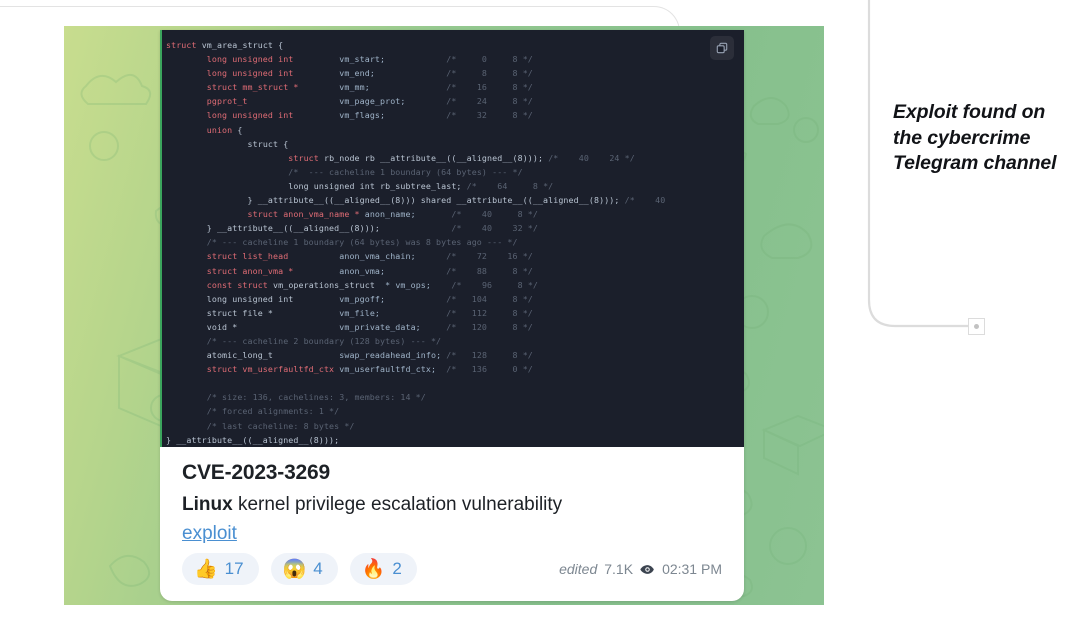 The image size is (1080, 633). Describe the element at coordinates (256, 472) in the screenshot. I see `cve-title: CVE-2023-3269` at that location.